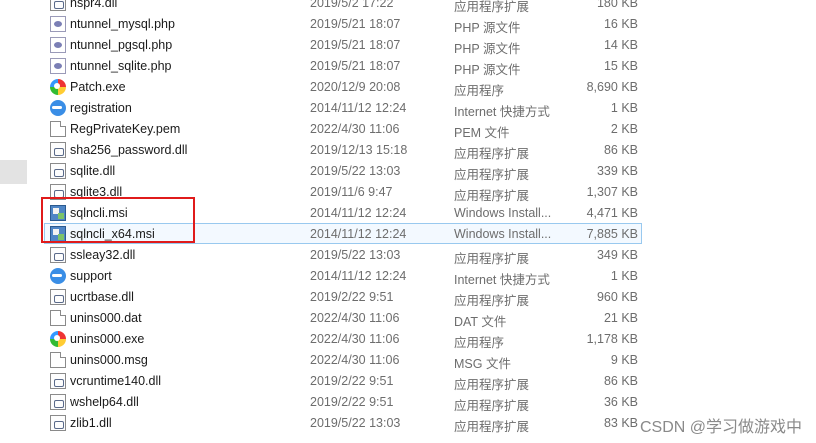  I want to click on file-row: nspr4.dll 2019/5/2 17:22 应用程序扩展 180 KB, so click(343, 7).